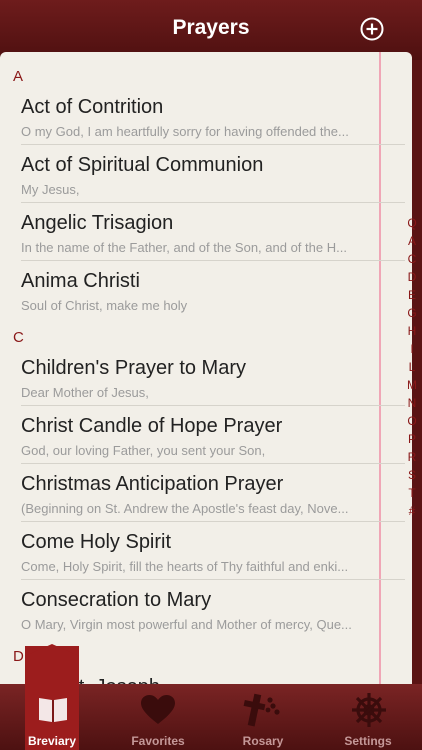 This screenshot has width=422, height=750. Describe the element at coordinates (50, 189) in the screenshot. I see `prayer-preview: My Jesus,` at that location.